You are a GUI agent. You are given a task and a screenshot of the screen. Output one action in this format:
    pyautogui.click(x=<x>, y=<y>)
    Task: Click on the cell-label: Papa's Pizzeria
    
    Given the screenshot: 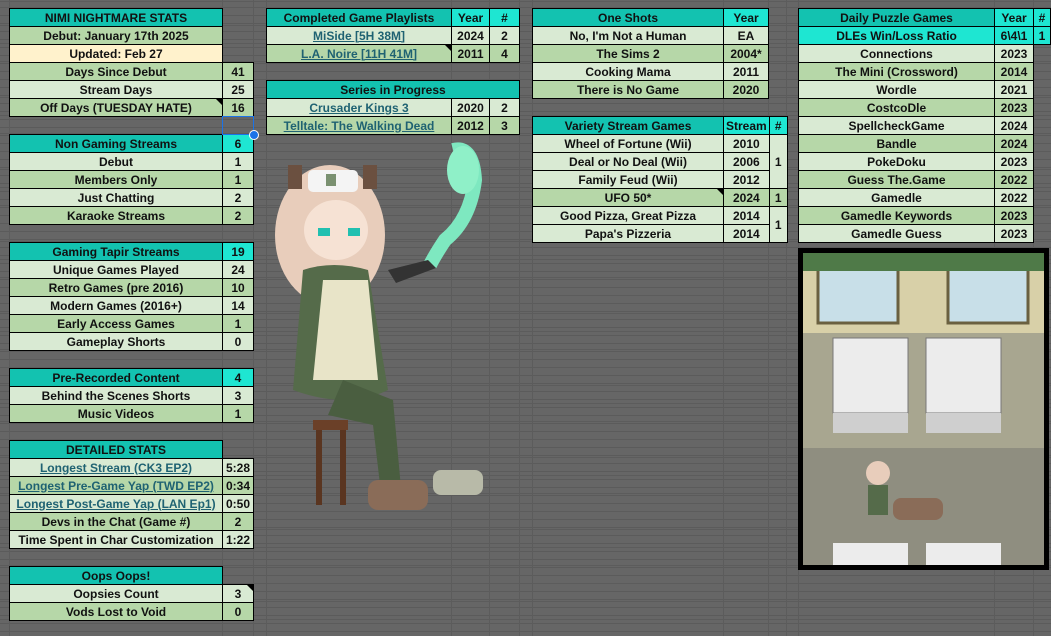 What is the action you would take?
    pyautogui.click(x=628, y=233)
    